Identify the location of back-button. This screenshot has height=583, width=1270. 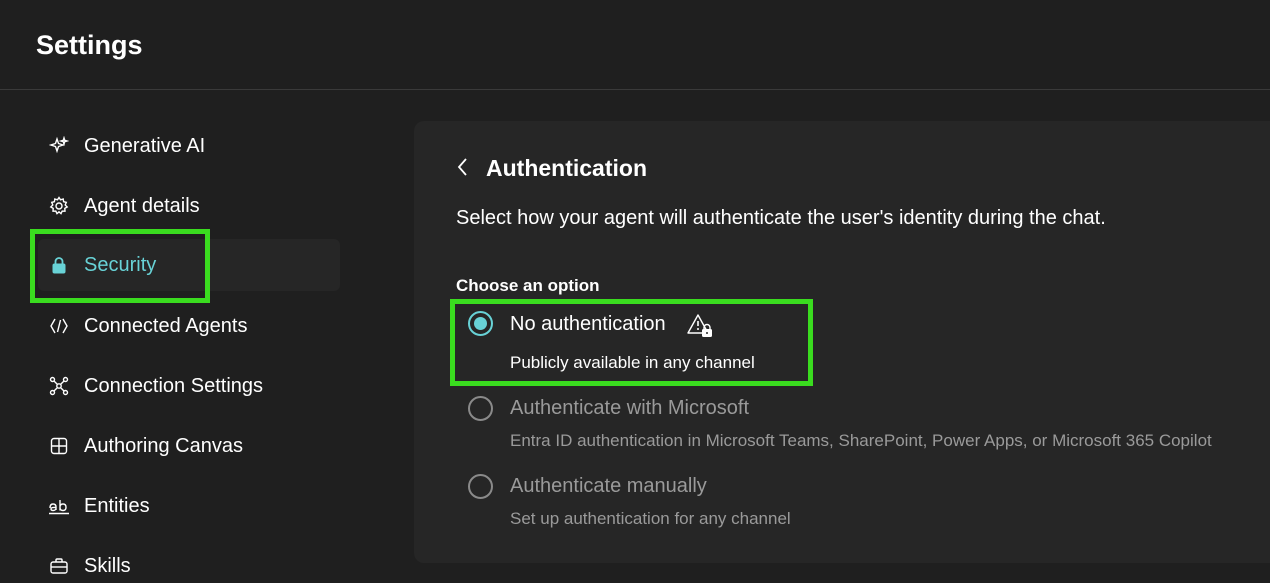
(462, 169).